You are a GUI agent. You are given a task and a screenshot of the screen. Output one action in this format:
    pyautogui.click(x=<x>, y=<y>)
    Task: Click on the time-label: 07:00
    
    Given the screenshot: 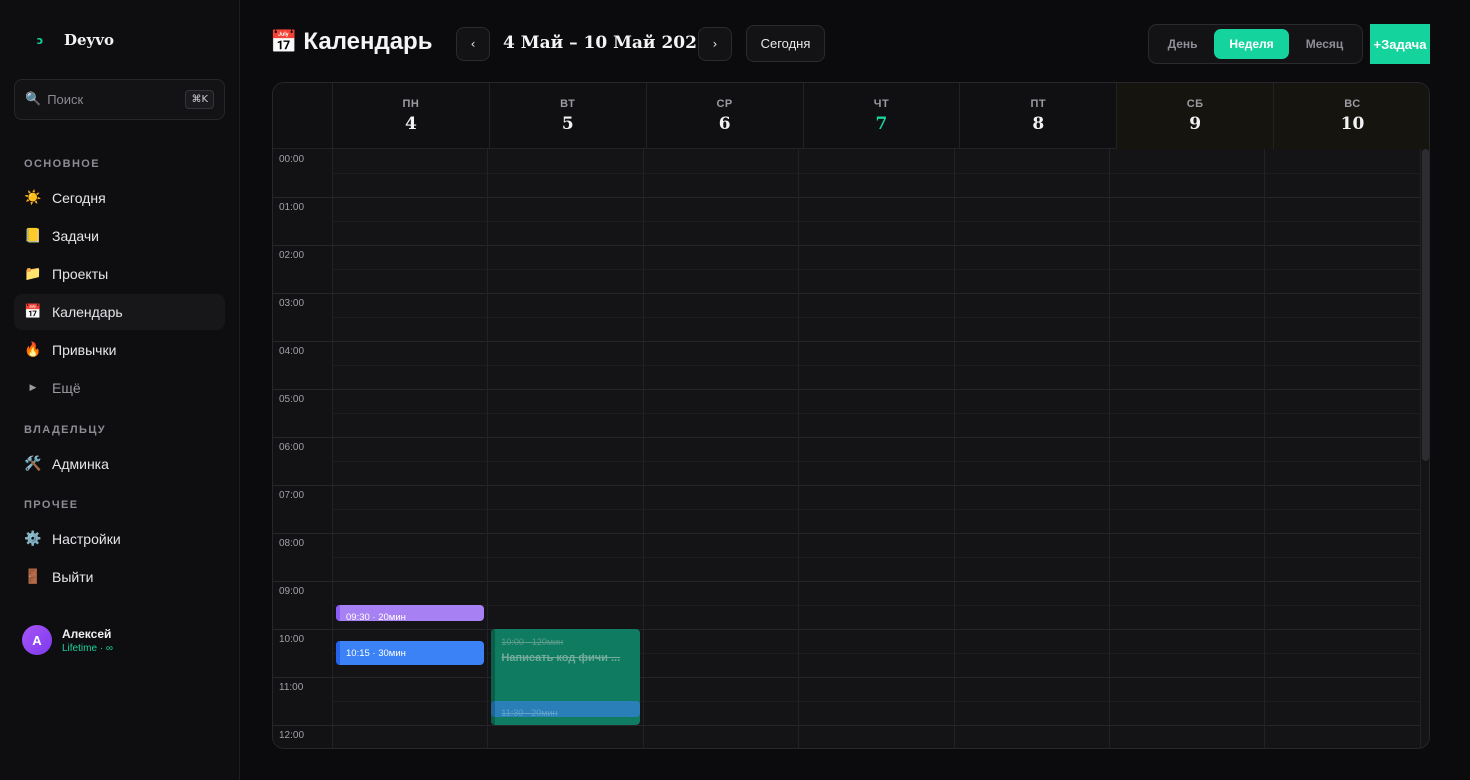 What is the action you would take?
    pyautogui.click(x=292, y=495)
    